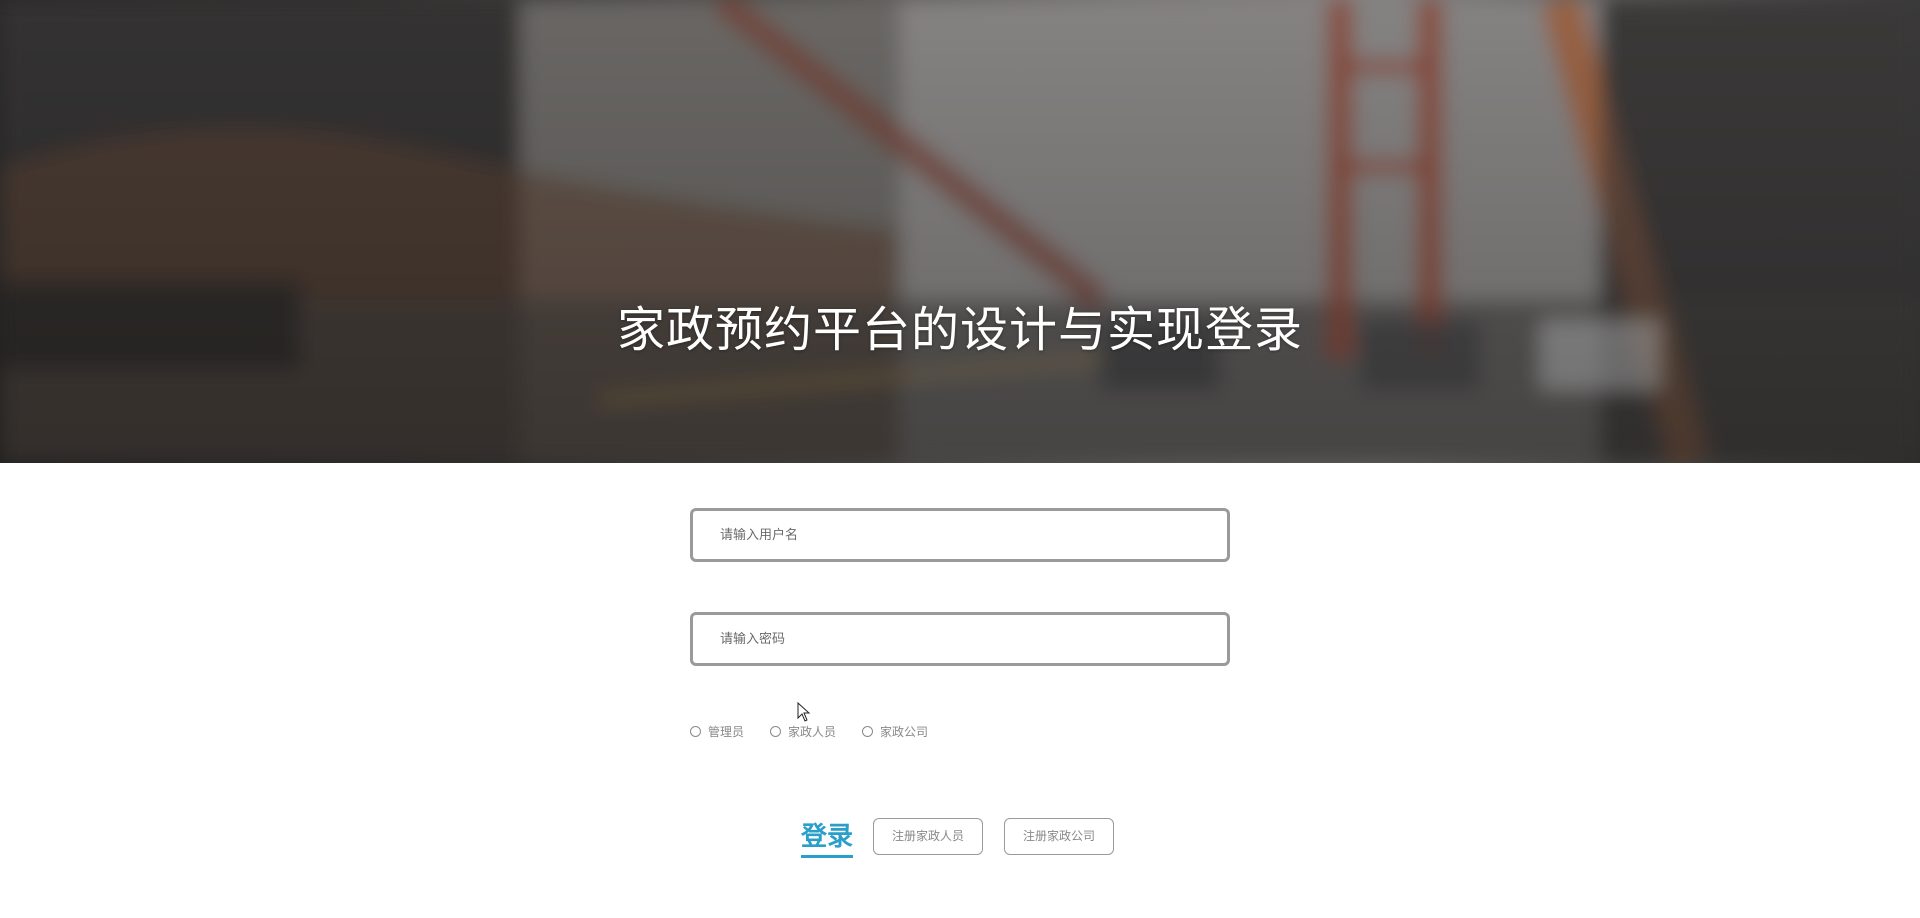 This screenshot has height=918, width=1920. Describe the element at coordinates (726, 731) in the screenshot. I see `role-label: 管理员` at that location.